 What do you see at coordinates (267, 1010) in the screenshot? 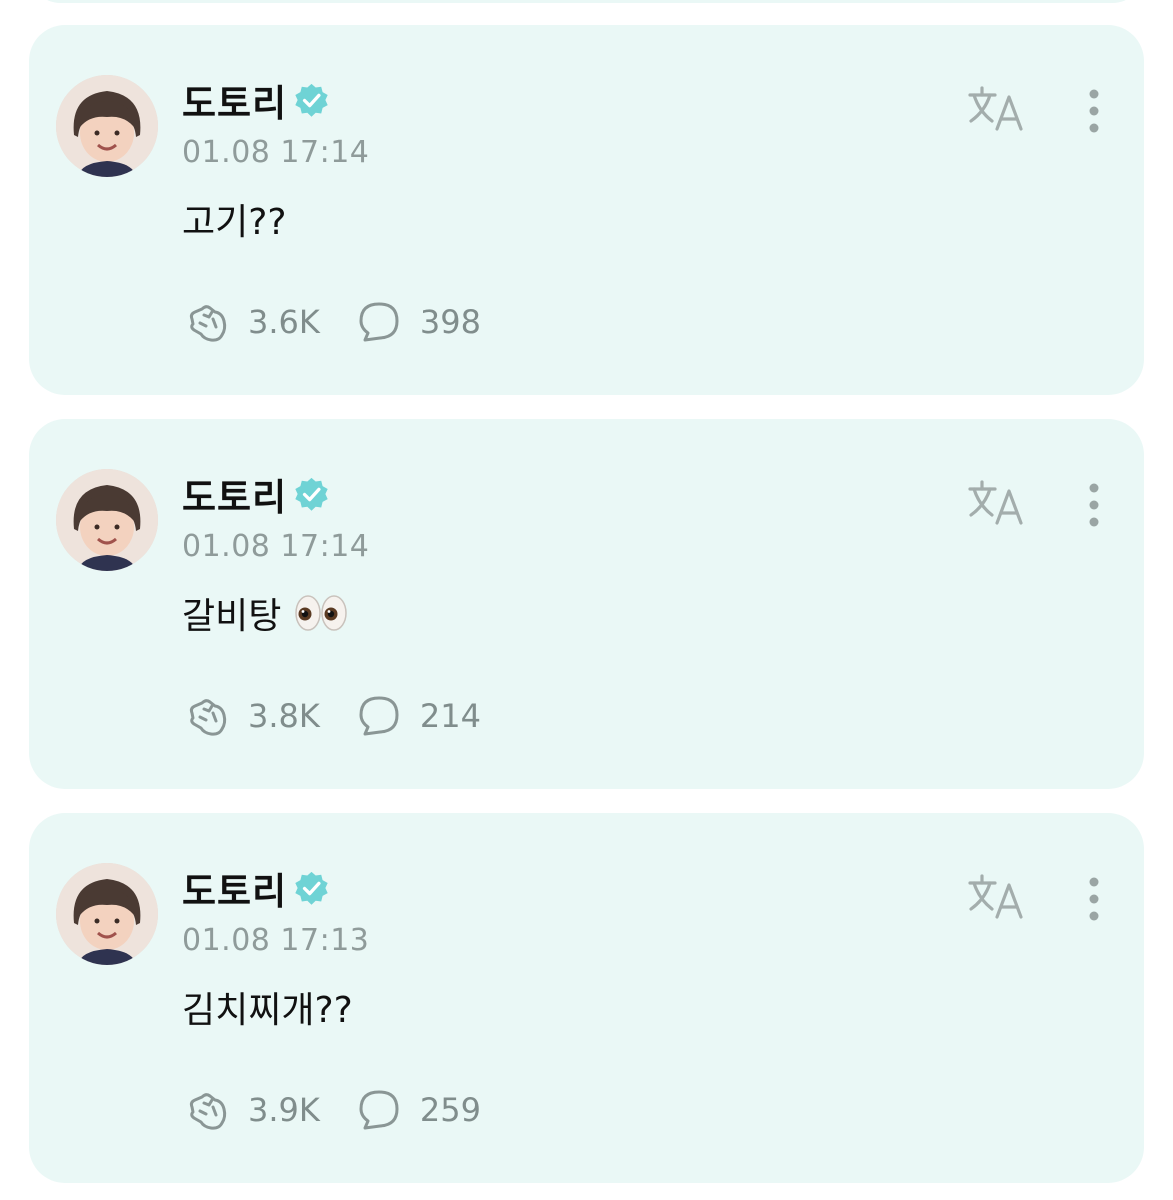
I see `post-text-content: 김치찌개??` at bounding box center [267, 1010].